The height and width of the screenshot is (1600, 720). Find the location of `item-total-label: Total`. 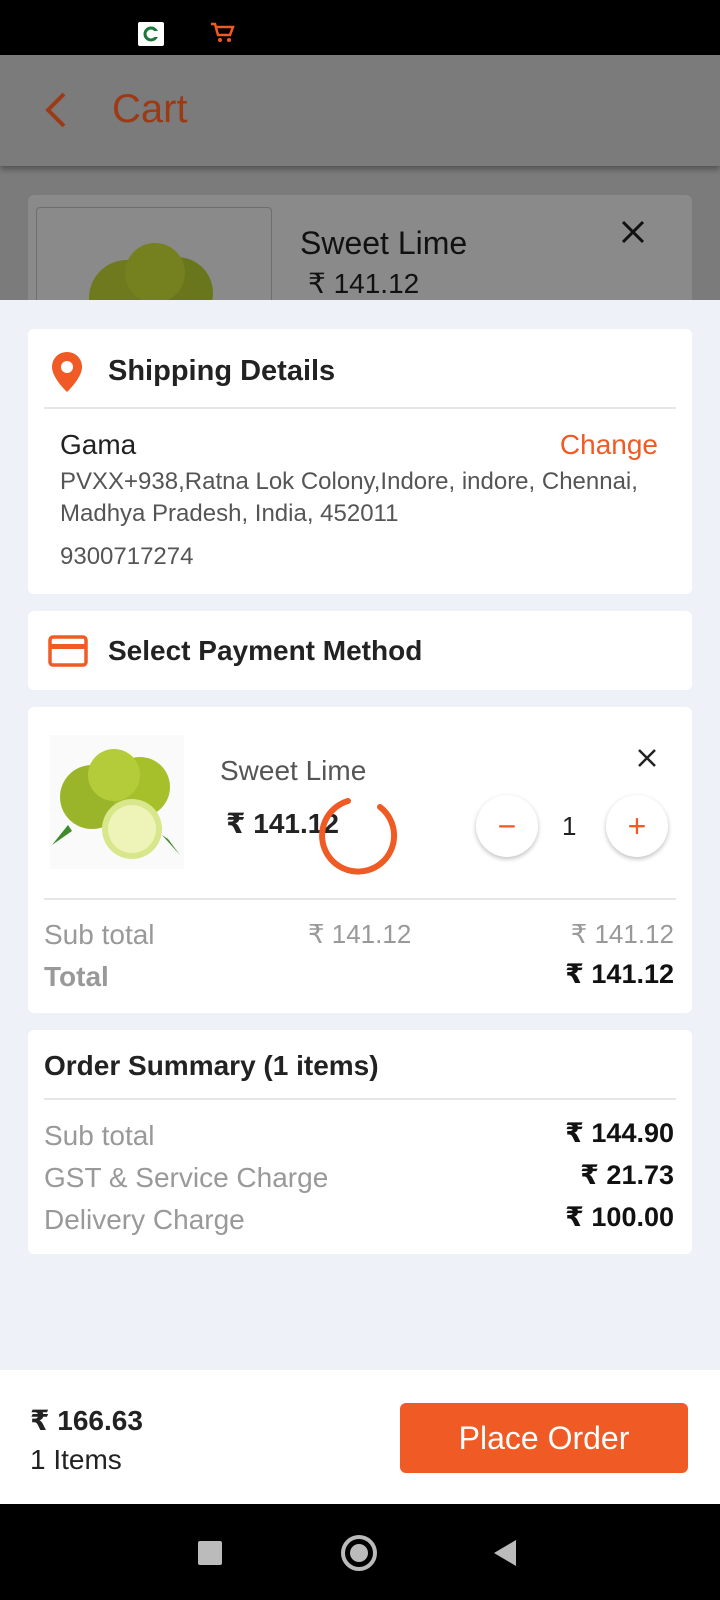

item-total-label: Total is located at coordinates (76, 976).